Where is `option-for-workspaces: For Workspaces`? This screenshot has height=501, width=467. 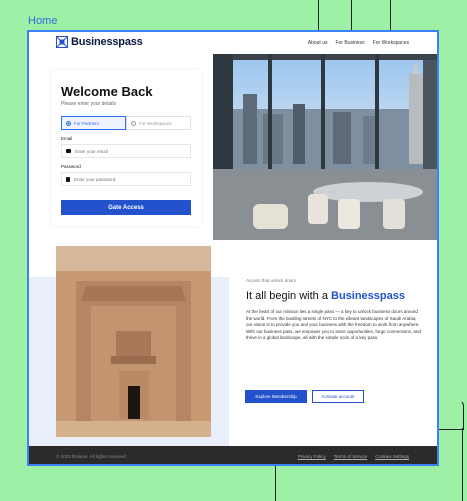 option-for-workspaces: For Workspaces is located at coordinates (158, 123).